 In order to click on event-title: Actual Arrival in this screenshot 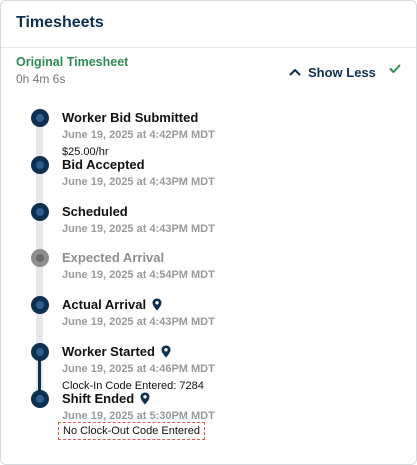, I will do `click(104, 304)`.